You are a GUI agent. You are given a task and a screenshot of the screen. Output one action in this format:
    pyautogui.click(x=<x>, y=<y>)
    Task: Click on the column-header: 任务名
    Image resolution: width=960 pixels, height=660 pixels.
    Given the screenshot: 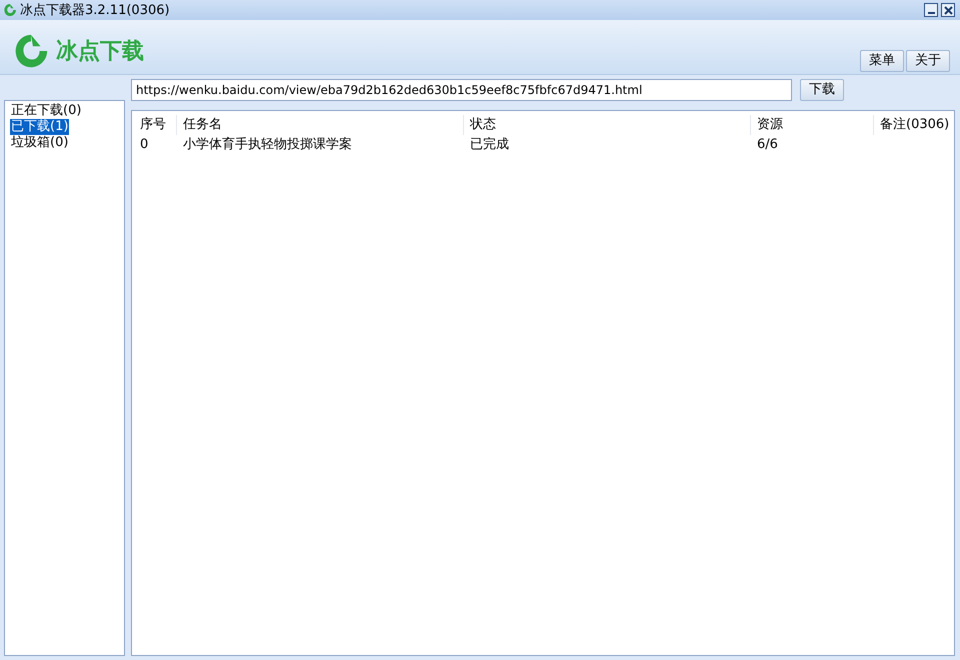 What is the action you would take?
    pyautogui.click(x=319, y=125)
    